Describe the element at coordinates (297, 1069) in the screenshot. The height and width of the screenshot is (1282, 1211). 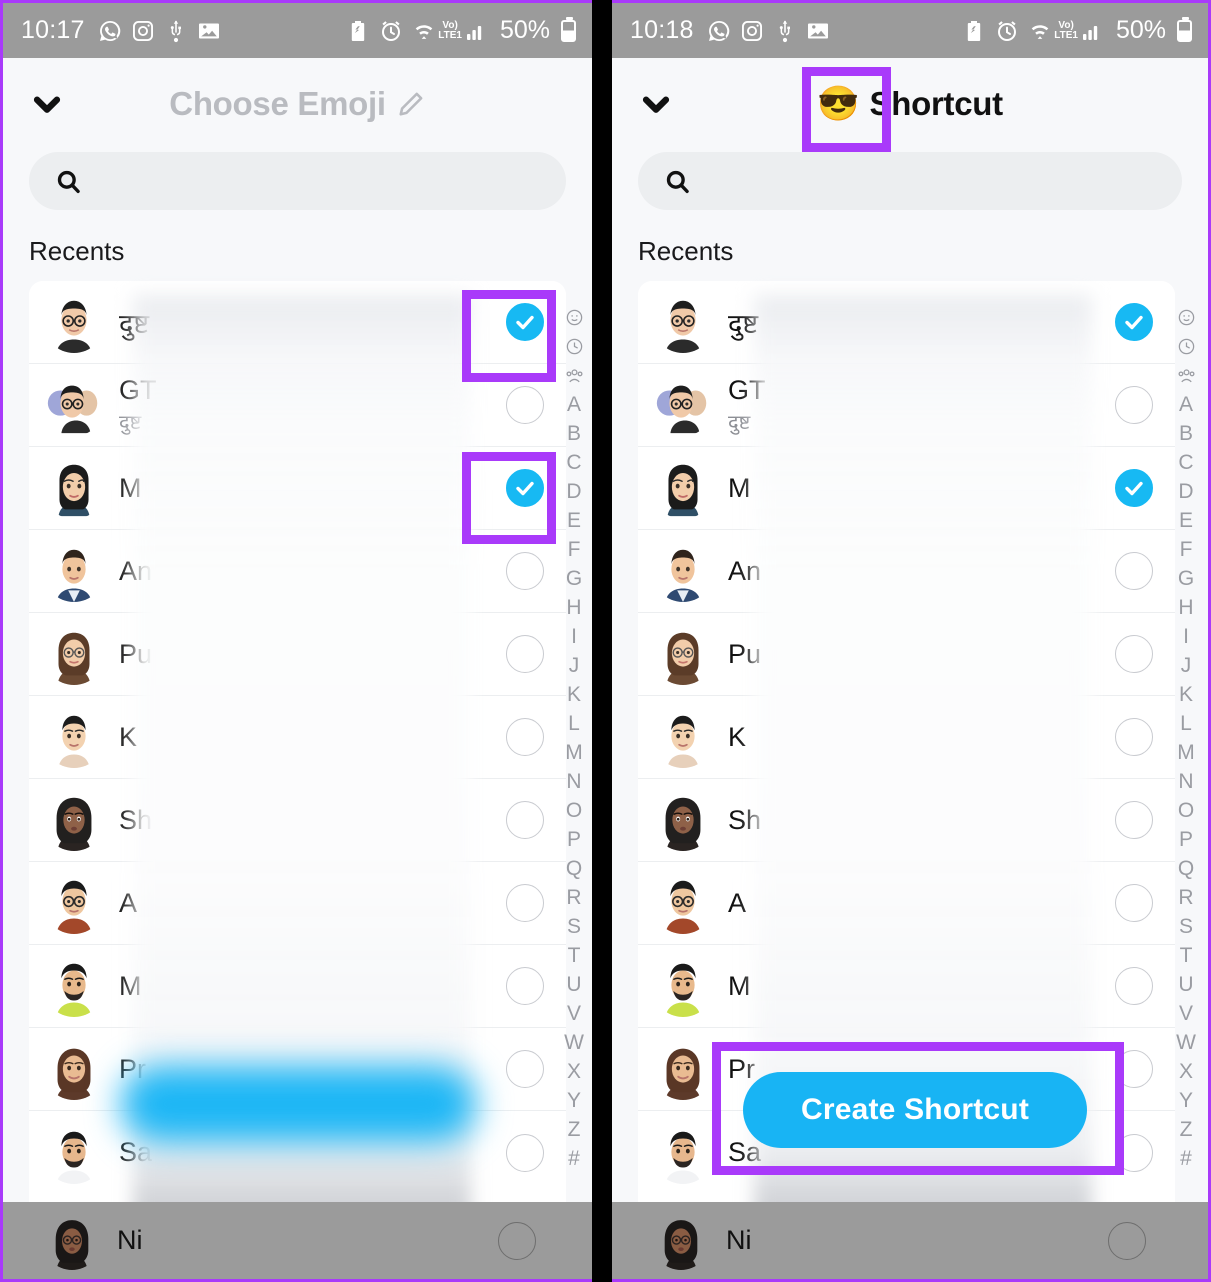
I see `table-row: Pr` at that location.